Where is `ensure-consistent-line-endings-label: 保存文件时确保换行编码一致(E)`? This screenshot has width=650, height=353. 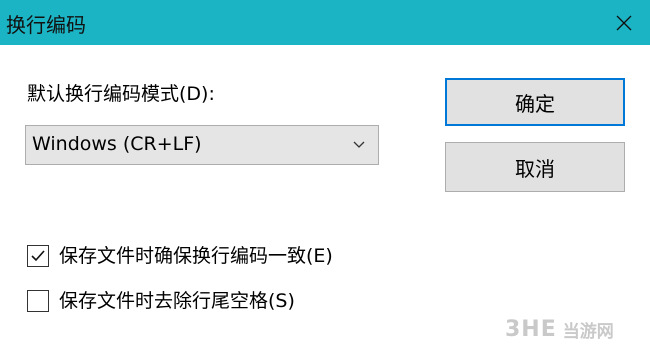 ensure-consistent-line-endings-label: 保存文件时确保换行编码一致(E) is located at coordinates (196, 254).